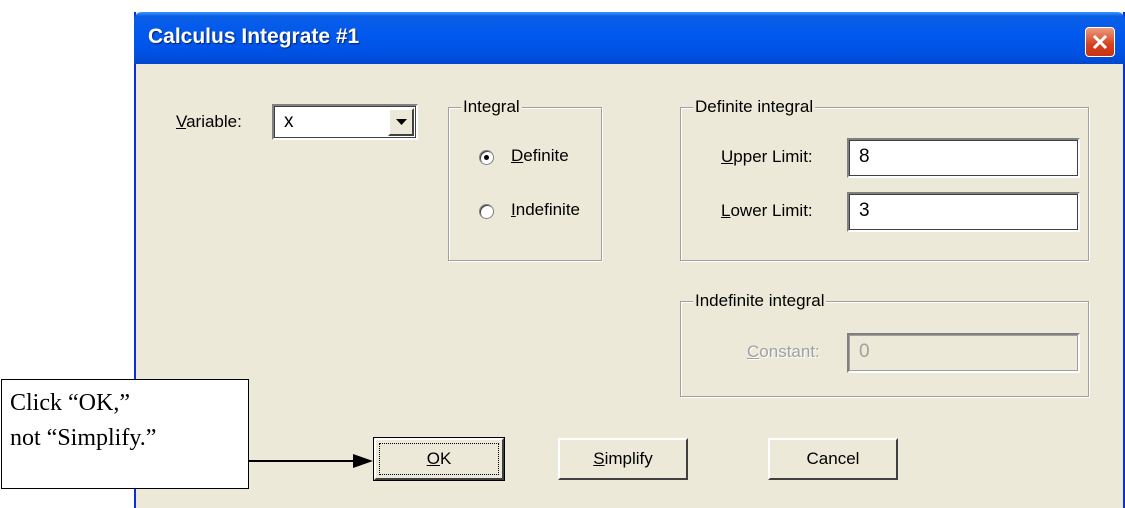  Describe the element at coordinates (70, 403) in the screenshot. I see `callout-line-1: Click “OK,”` at that location.